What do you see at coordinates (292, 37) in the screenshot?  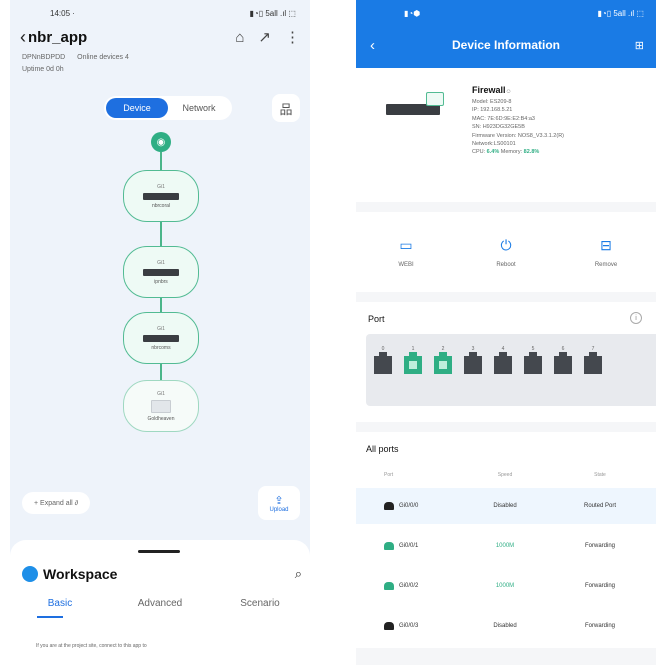 I see `more-icon: ⋮` at bounding box center [292, 37].